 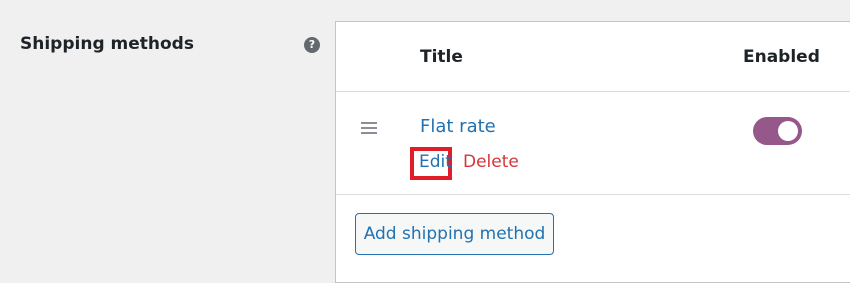 What do you see at coordinates (441, 57) in the screenshot?
I see `column-header-title: Title` at bounding box center [441, 57].